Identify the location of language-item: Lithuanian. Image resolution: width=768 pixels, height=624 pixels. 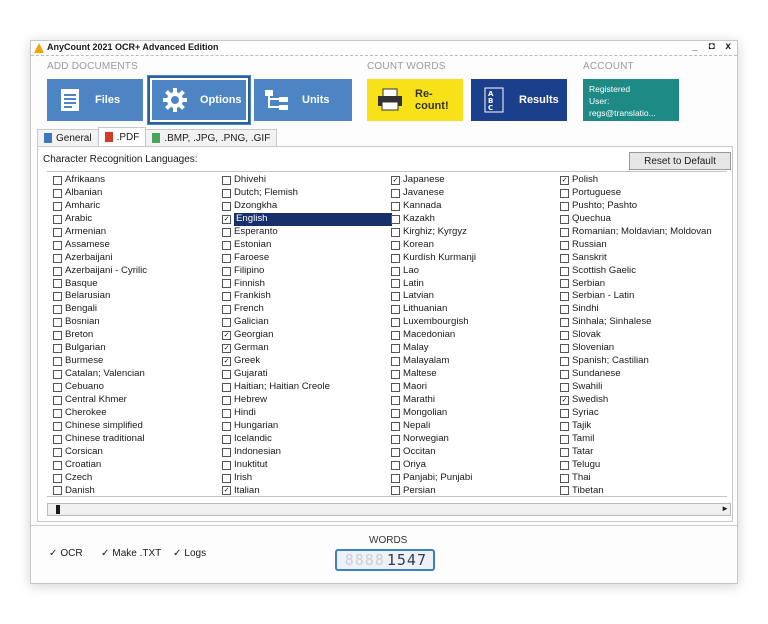
(476, 309).